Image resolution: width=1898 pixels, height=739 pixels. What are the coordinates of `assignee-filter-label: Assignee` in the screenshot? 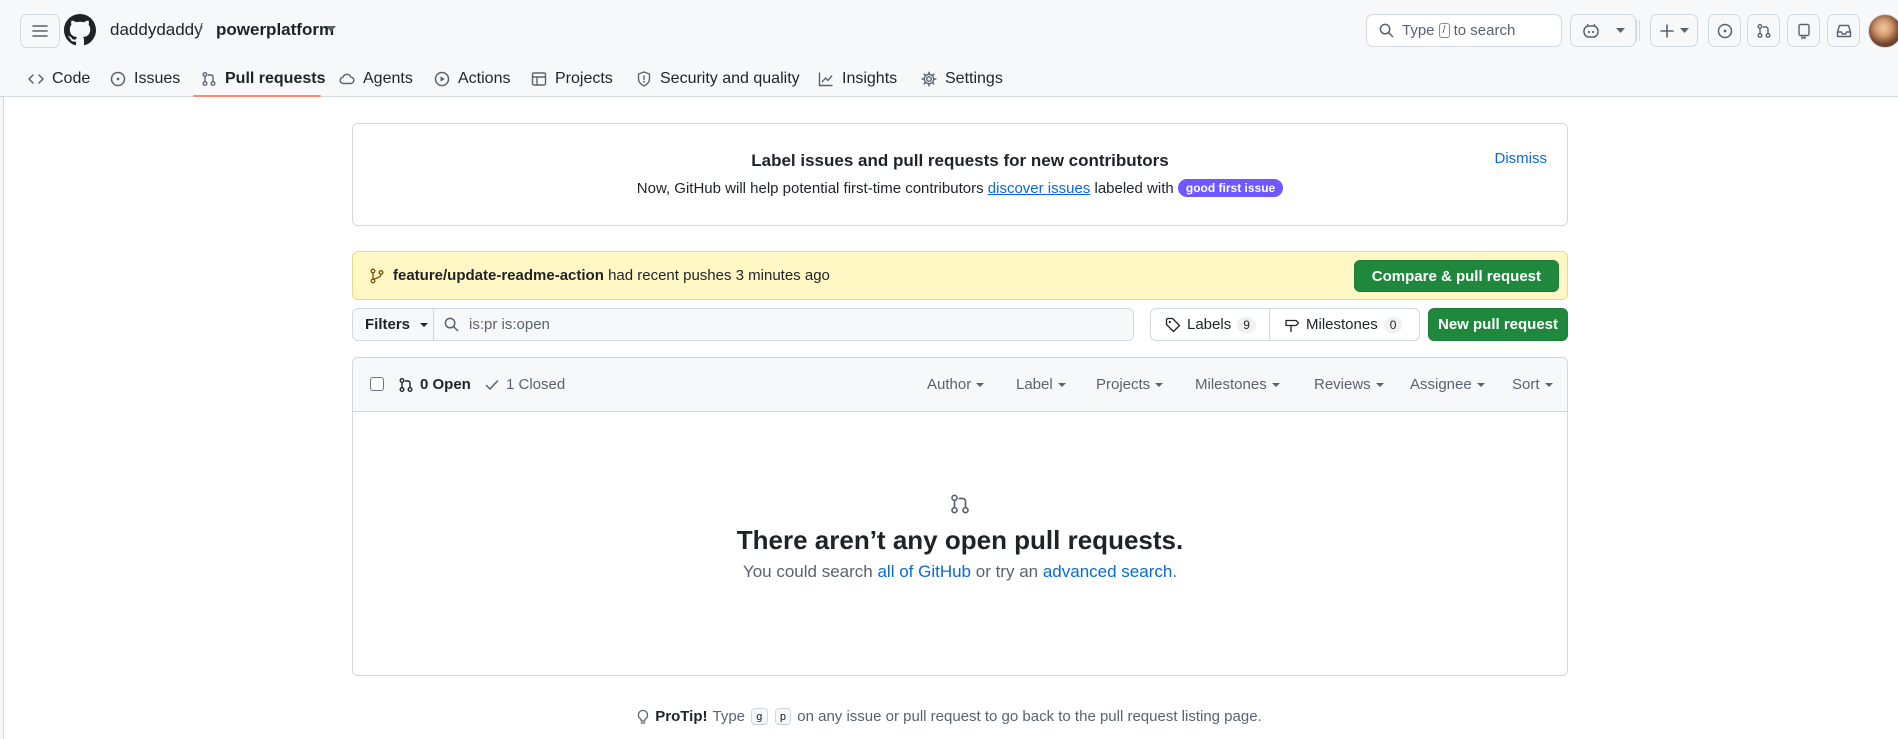 It's located at (1441, 384).